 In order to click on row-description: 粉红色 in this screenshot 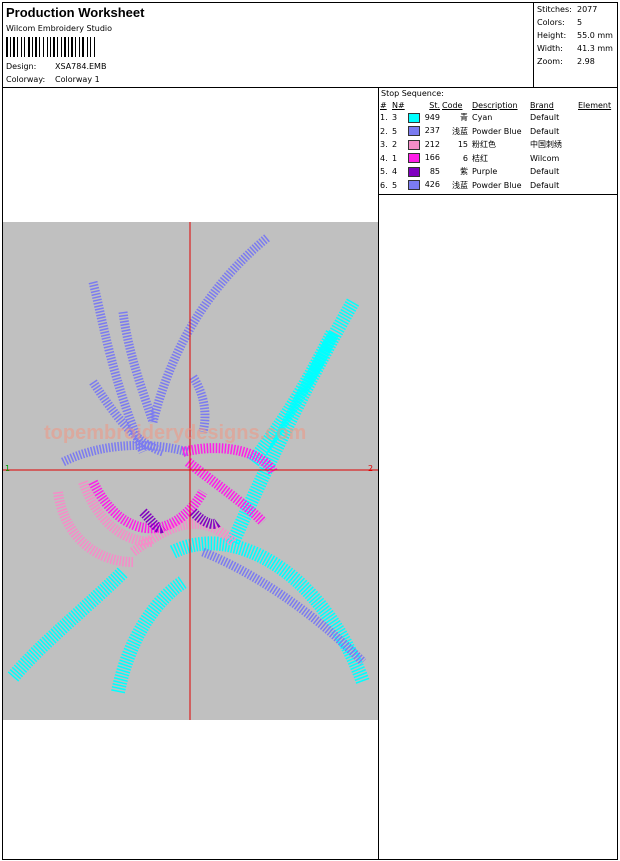, I will do `click(484, 145)`.